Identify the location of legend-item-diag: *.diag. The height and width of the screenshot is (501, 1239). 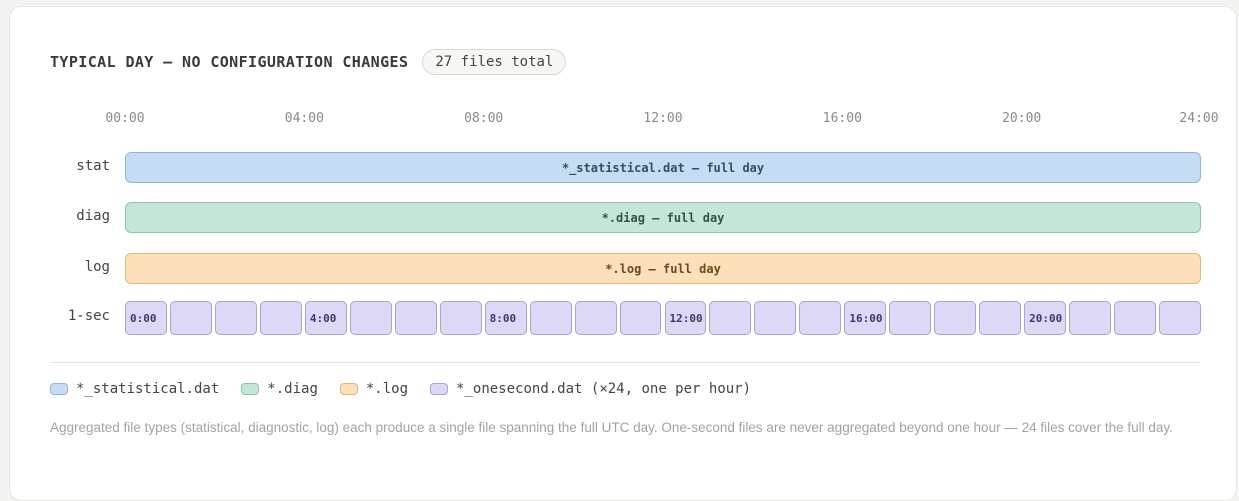
(279, 389).